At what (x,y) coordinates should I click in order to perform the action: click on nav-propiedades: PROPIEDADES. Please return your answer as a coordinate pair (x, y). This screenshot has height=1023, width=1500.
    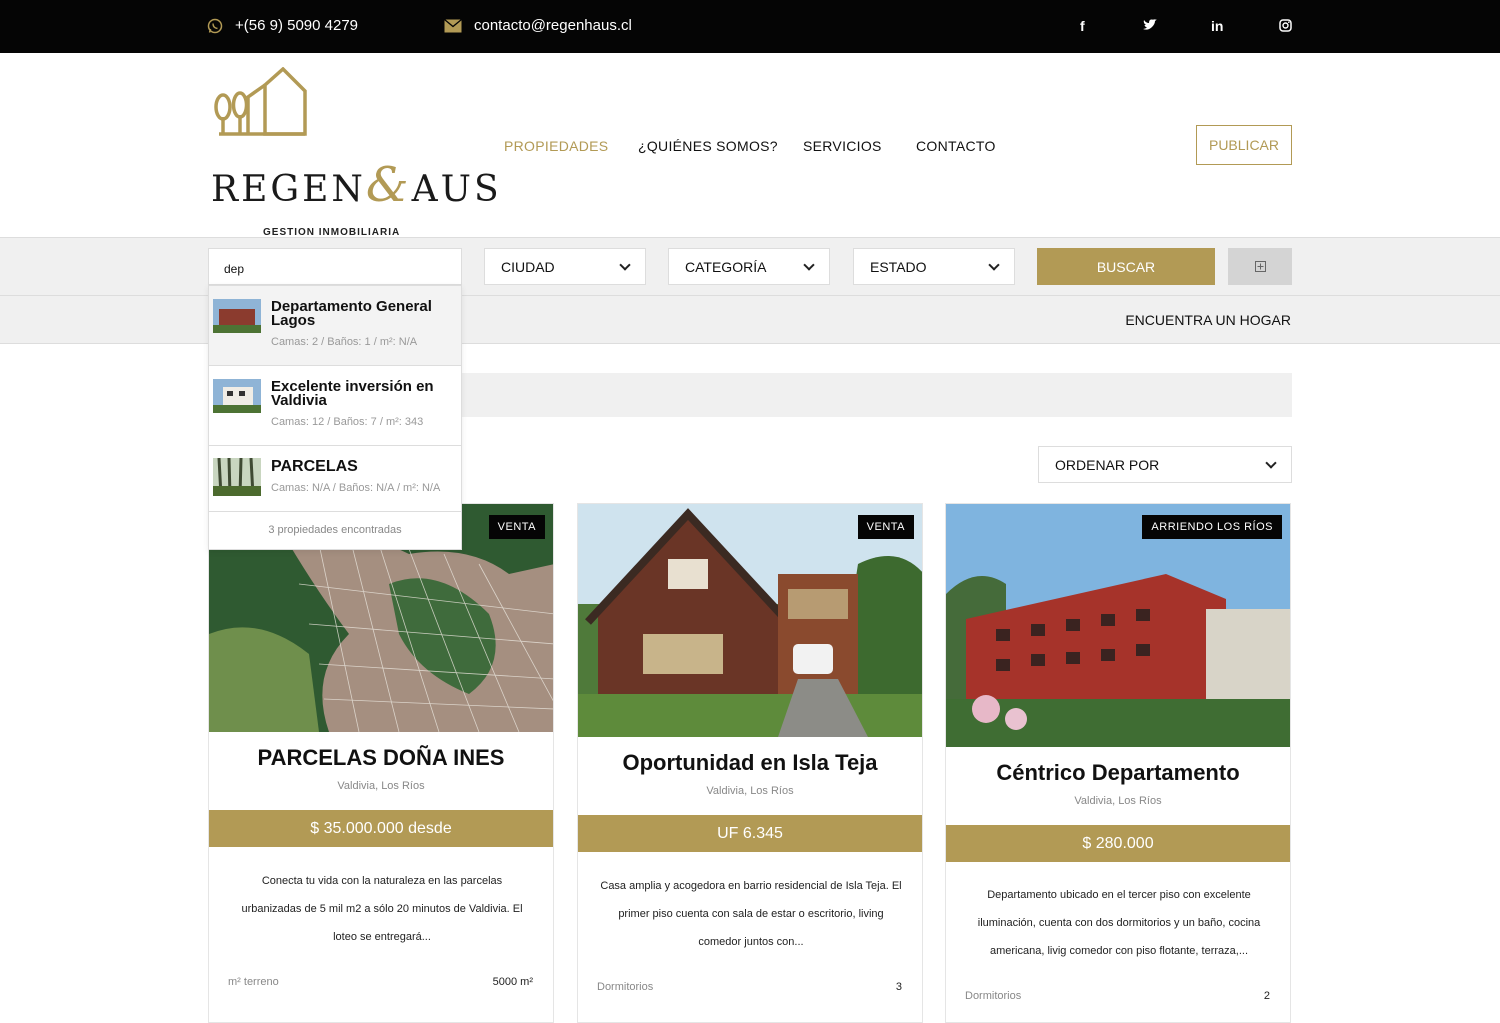
    Looking at the image, I should click on (556, 146).